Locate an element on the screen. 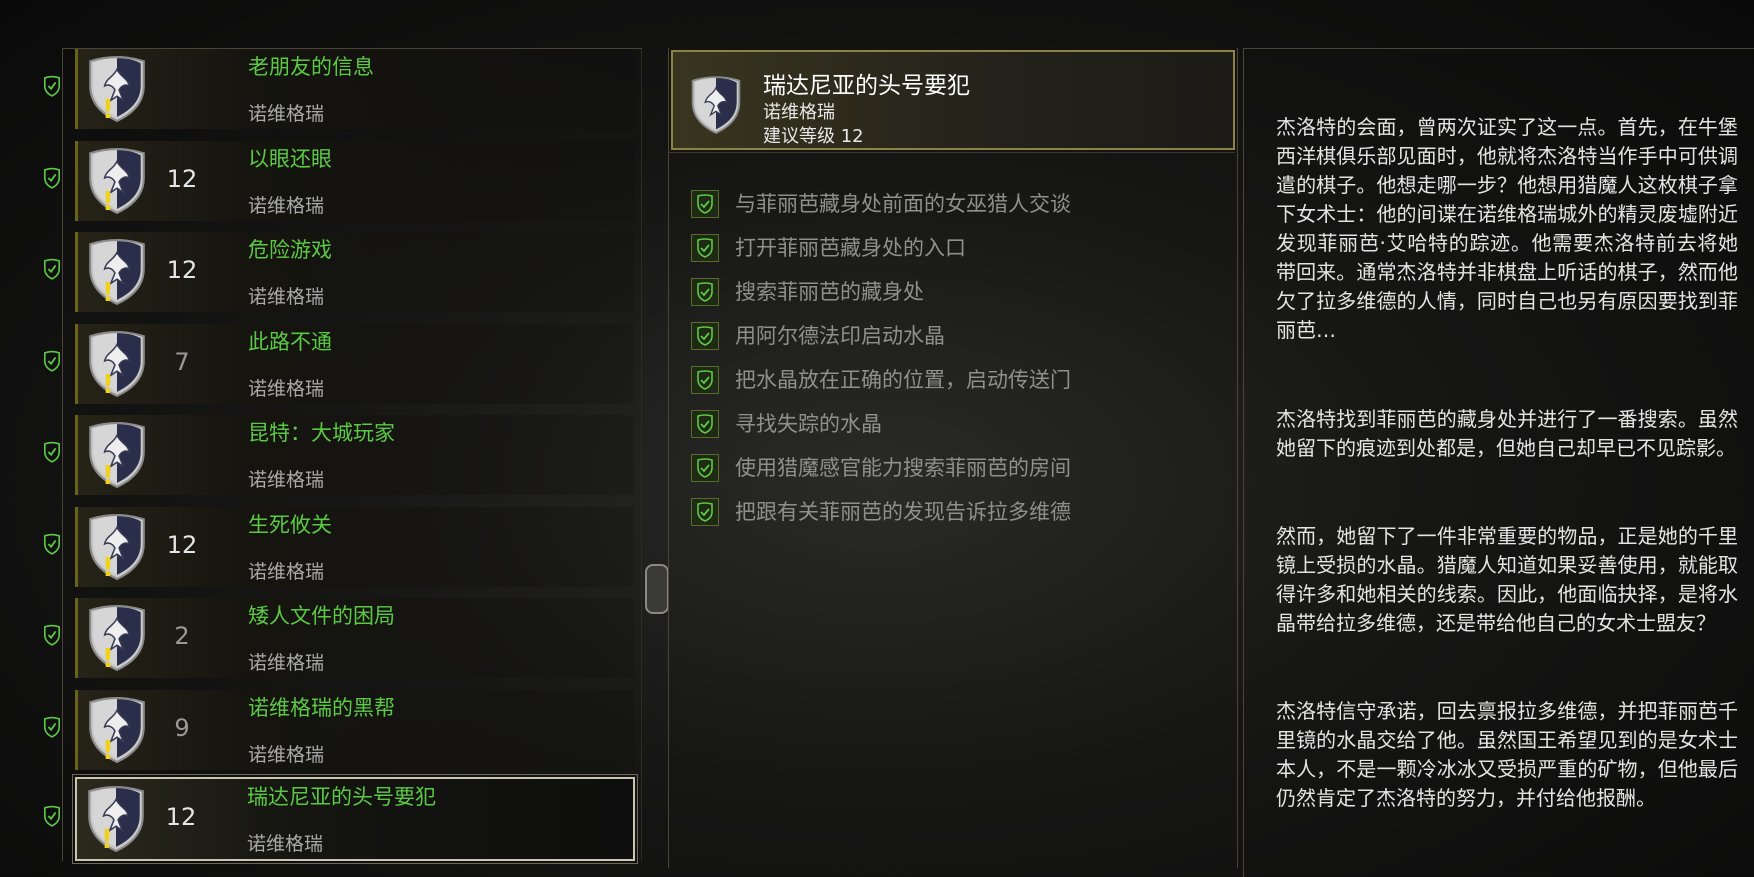 The width and height of the screenshot is (1754, 877). quest-card: ! 老朋友的信息 诺维格瑞 is located at coordinates (354, 89).